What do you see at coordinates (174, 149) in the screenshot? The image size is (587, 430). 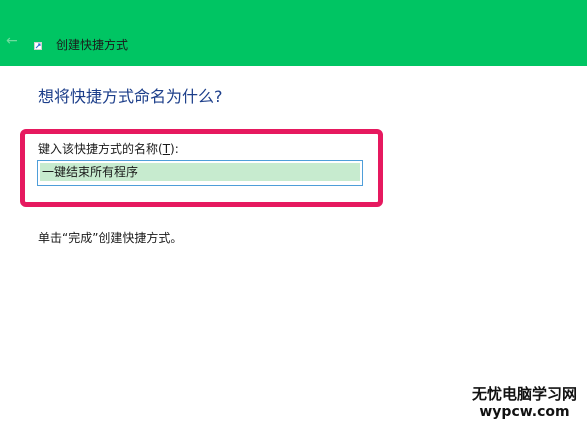 I see `label-suffix: ):` at bounding box center [174, 149].